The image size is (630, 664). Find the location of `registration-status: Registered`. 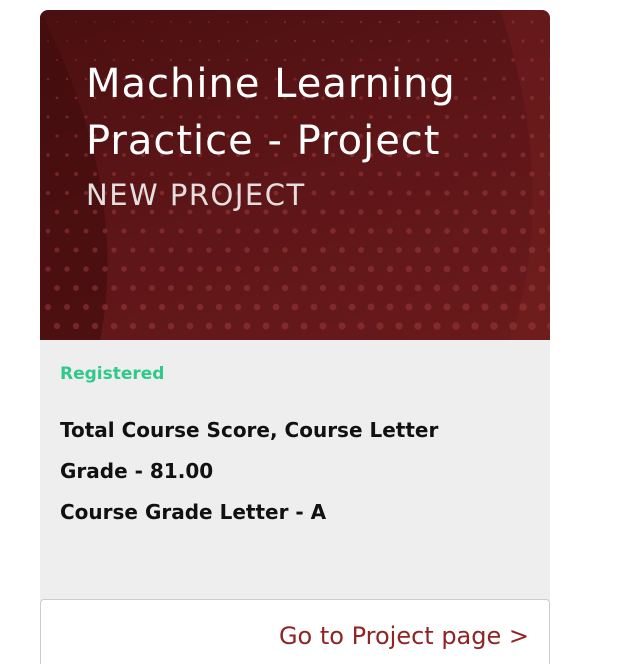

registration-status: Registered is located at coordinates (112, 374).